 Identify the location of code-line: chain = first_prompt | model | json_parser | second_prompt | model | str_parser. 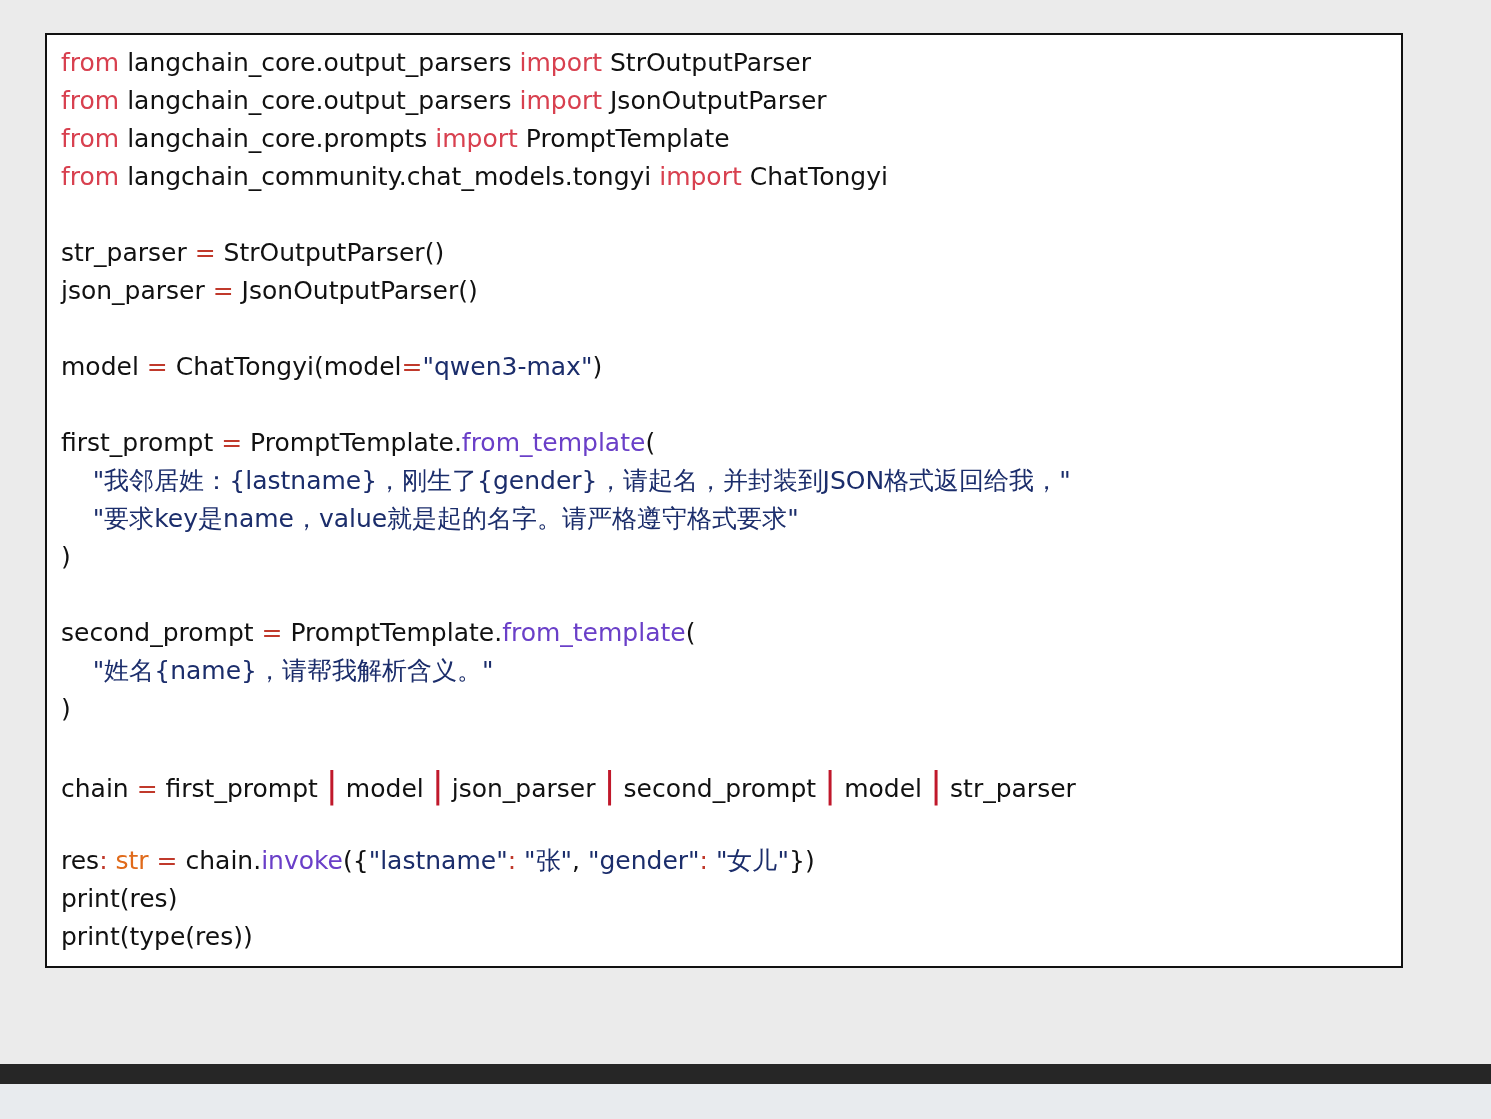
(569, 785).